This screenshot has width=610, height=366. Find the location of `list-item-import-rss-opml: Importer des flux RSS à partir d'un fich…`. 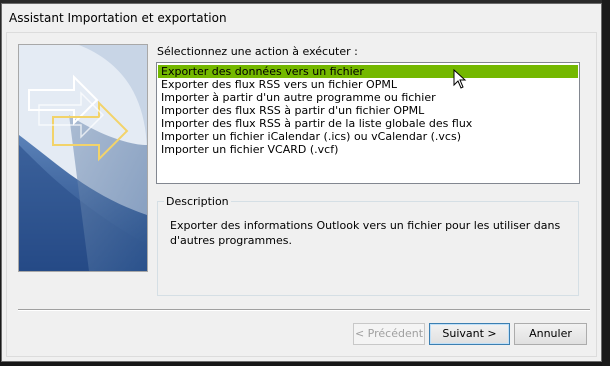

list-item-import-rss-opml: Importer des flux RSS à partir d'un fich… is located at coordinates (368, 110).